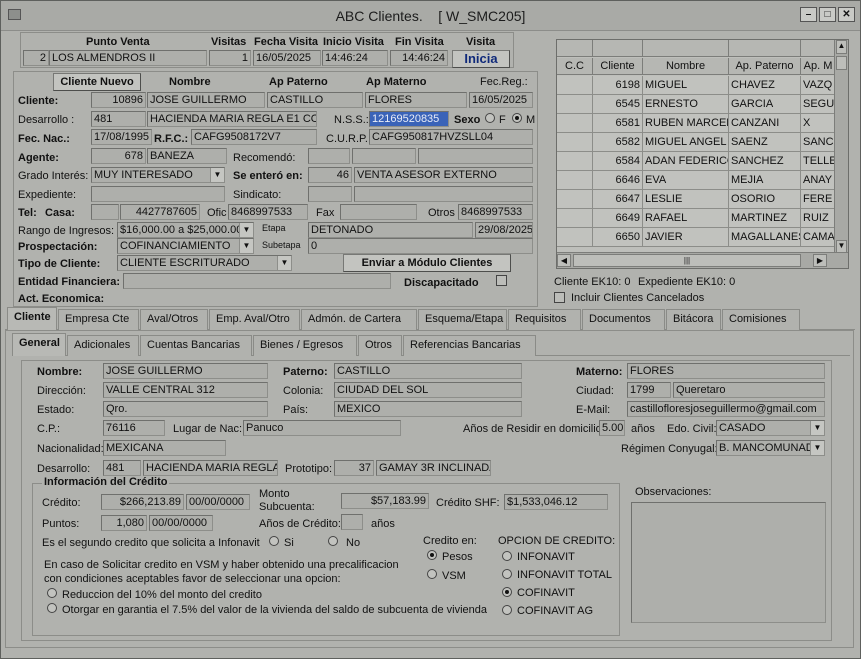 Image resolution: width=861 pixels, height=659 pixels. Describe the element at coordinates (827, 14) in the screenshot. I see `maximize-icon: □` at that location.